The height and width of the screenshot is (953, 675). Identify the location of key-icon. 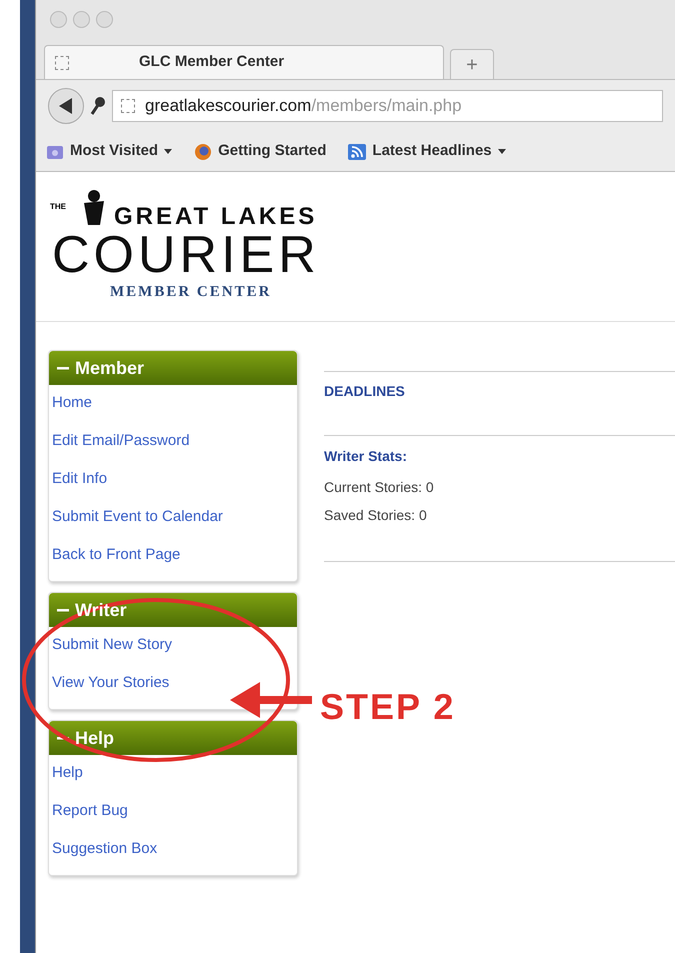
(98, 106).